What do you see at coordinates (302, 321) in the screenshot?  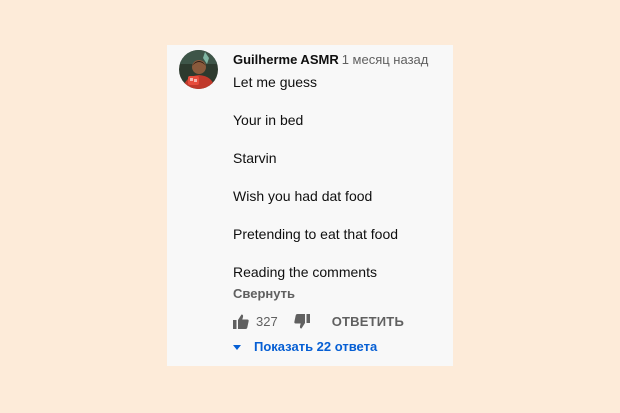 I see `thumbs-down-icon` at bounding box center [302, 321].